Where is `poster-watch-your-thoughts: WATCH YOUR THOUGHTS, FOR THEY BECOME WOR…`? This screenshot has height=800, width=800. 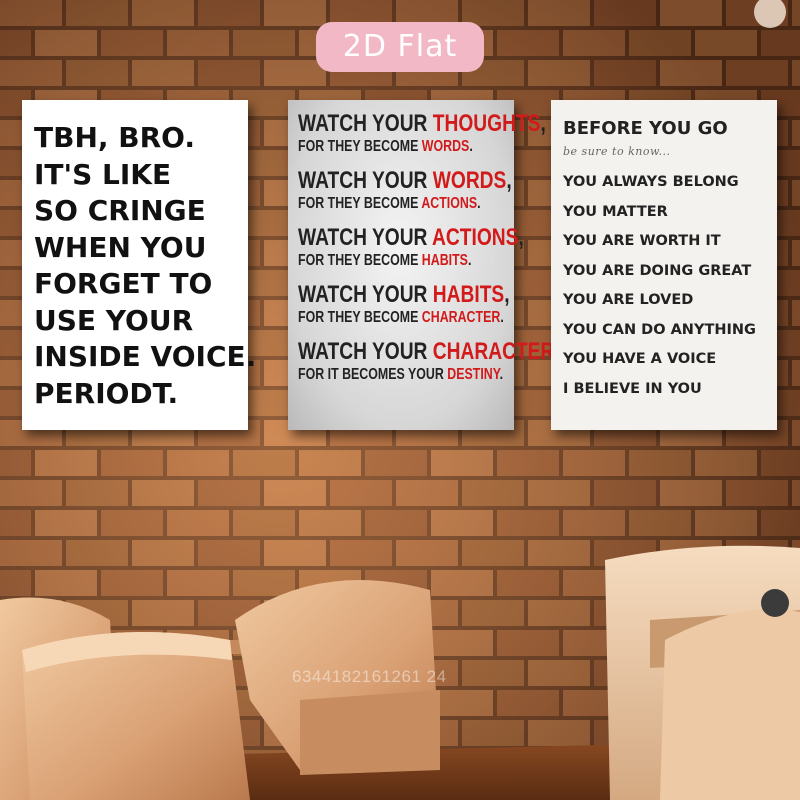 poster-watch-your-thoughts: WATCH YOUR THOUGHTS, FOR THEY BECOME WOR… is located at coordinates (424, 265).